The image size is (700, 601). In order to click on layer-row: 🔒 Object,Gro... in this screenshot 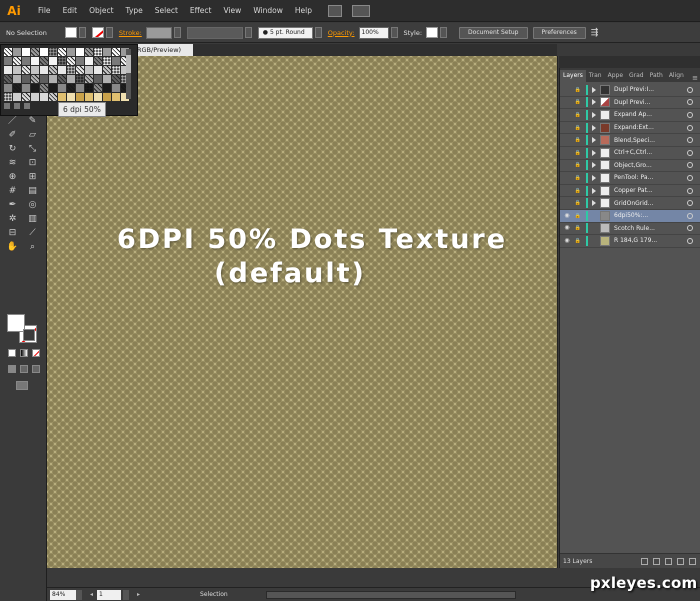, I will do `click(630, 166)`.